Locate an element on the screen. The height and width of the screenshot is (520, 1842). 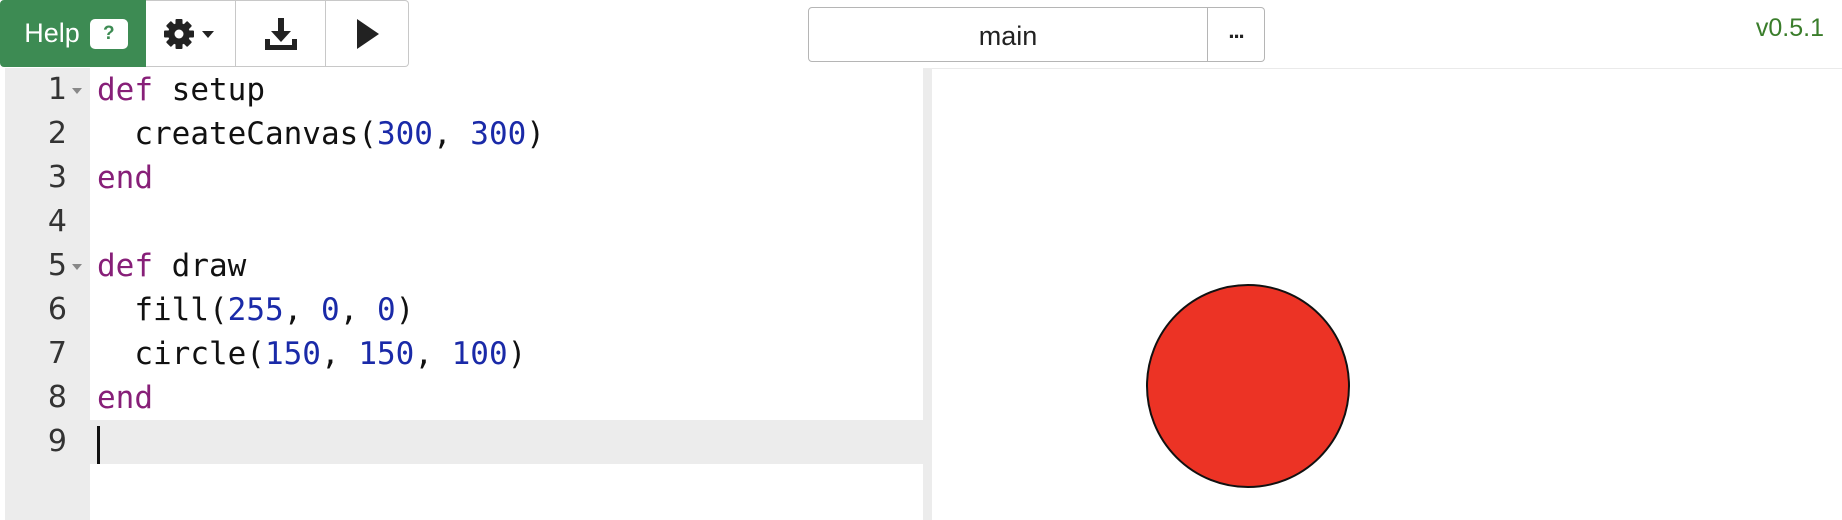
code-text: circle(150, 150, 100) is located at coordinates (312, 354).